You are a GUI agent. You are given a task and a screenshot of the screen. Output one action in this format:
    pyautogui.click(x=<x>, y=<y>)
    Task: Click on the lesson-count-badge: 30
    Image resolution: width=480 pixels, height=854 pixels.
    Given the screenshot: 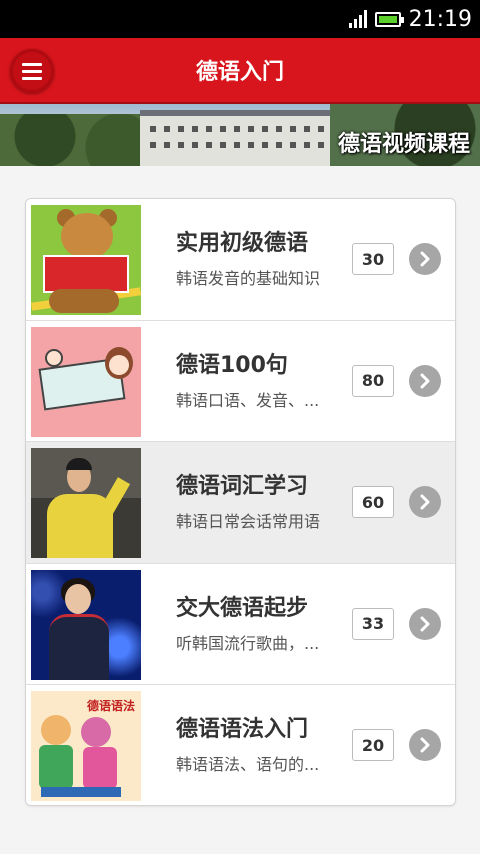 What is the action you would take?
    pyautogui.click(x=373, y=259)
    